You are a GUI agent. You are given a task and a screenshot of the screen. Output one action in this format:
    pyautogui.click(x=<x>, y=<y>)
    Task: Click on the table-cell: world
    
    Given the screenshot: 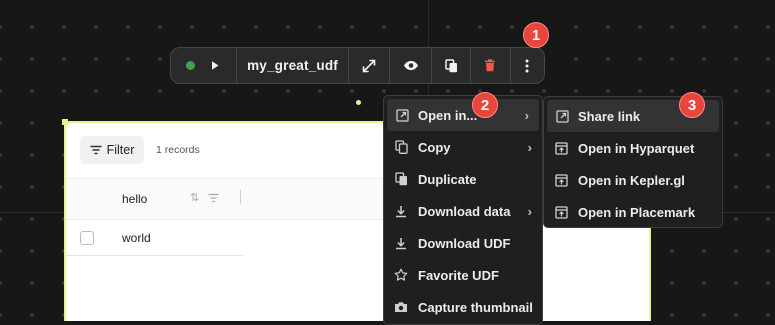 What is the action you would take?
    pyautogui.click(x=136, y=238)
    